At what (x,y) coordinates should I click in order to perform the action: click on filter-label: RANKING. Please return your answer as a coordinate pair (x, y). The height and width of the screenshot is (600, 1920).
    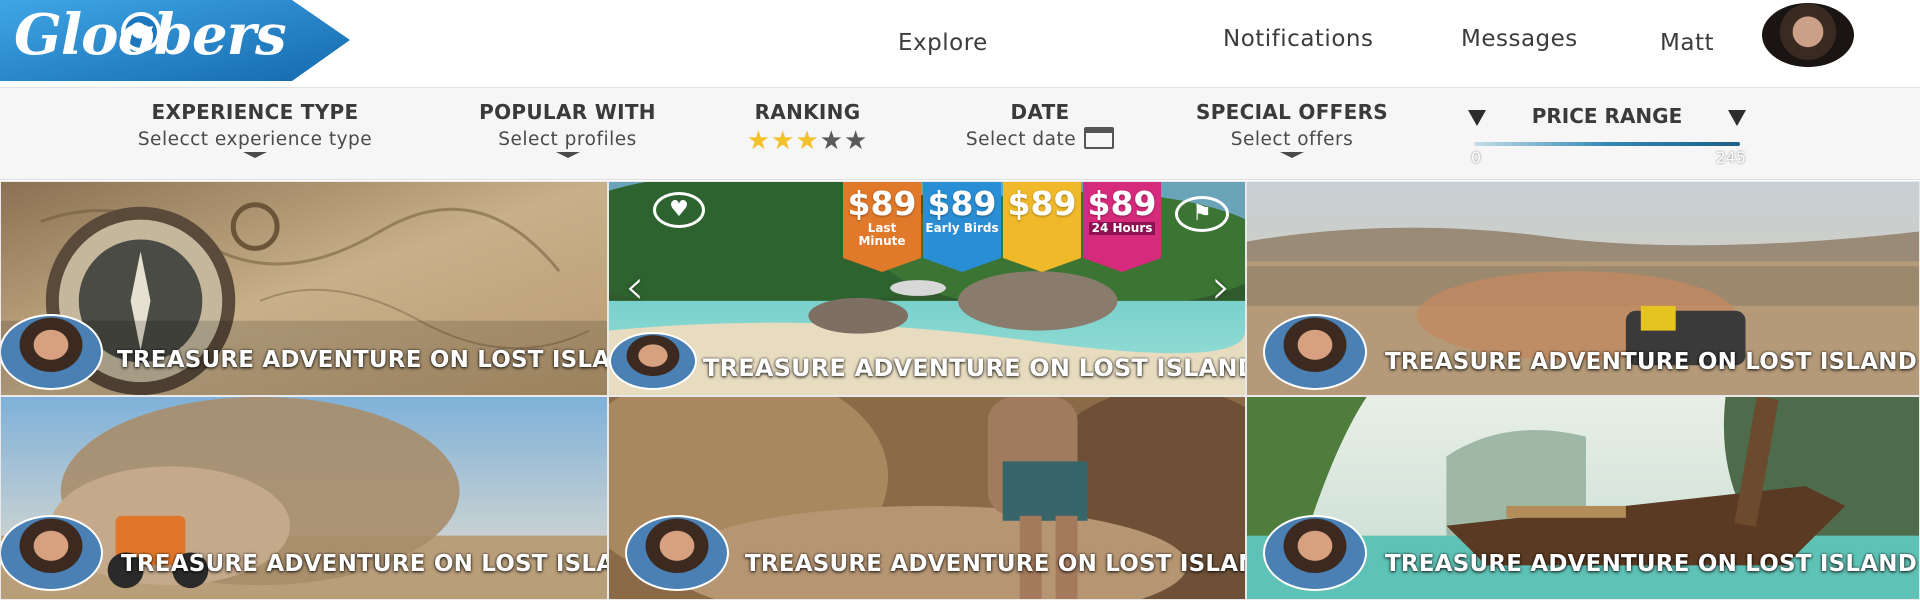
    Looking at the image, I should click on (807, 112).